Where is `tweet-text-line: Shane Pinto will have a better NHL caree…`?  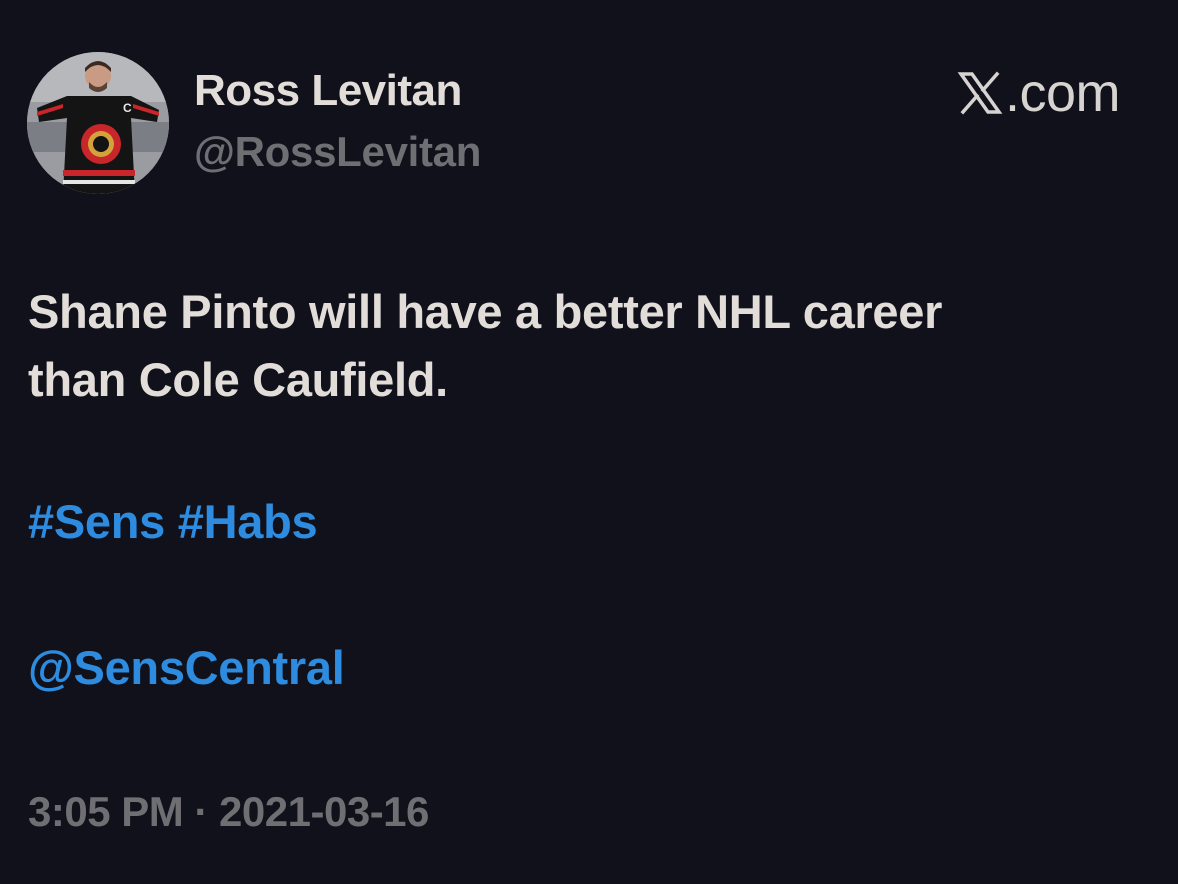 tweet-text-line: Shane Pinto will have a better NHL caree… is located at coordinates (485, 311).